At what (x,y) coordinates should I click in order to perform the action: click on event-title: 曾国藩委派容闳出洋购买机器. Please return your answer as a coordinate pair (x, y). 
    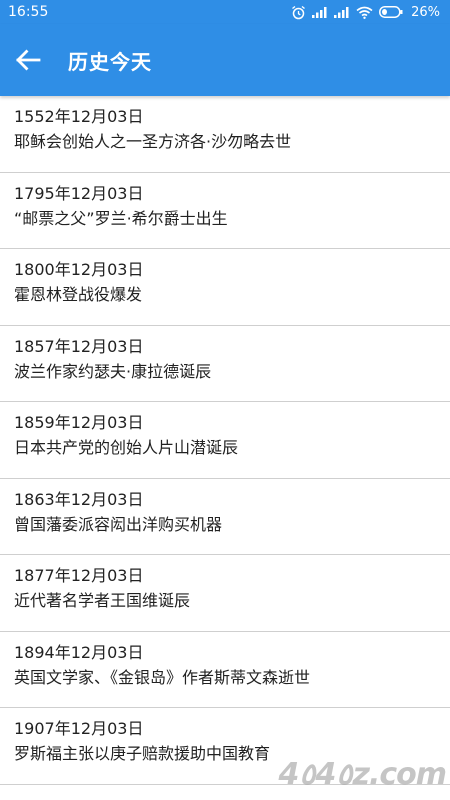
    Looking at the image, I should click on (118, 524).